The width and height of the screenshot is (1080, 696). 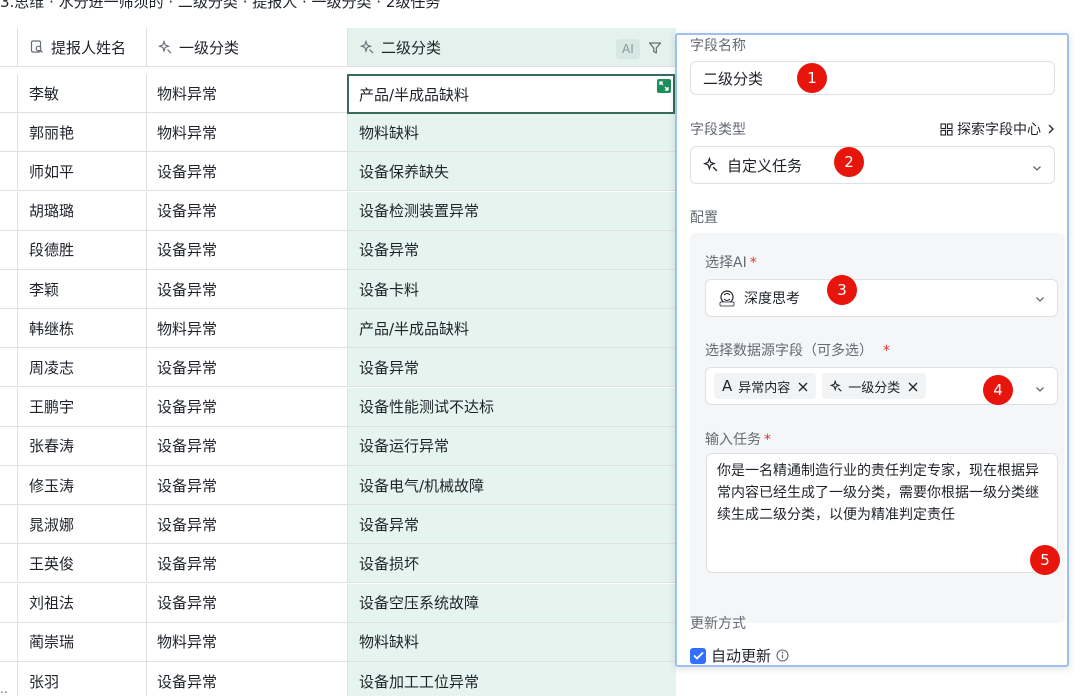 I want to click on table-row: 晁淑娜 设备异常 设备异常, so click(x=338, y=525).